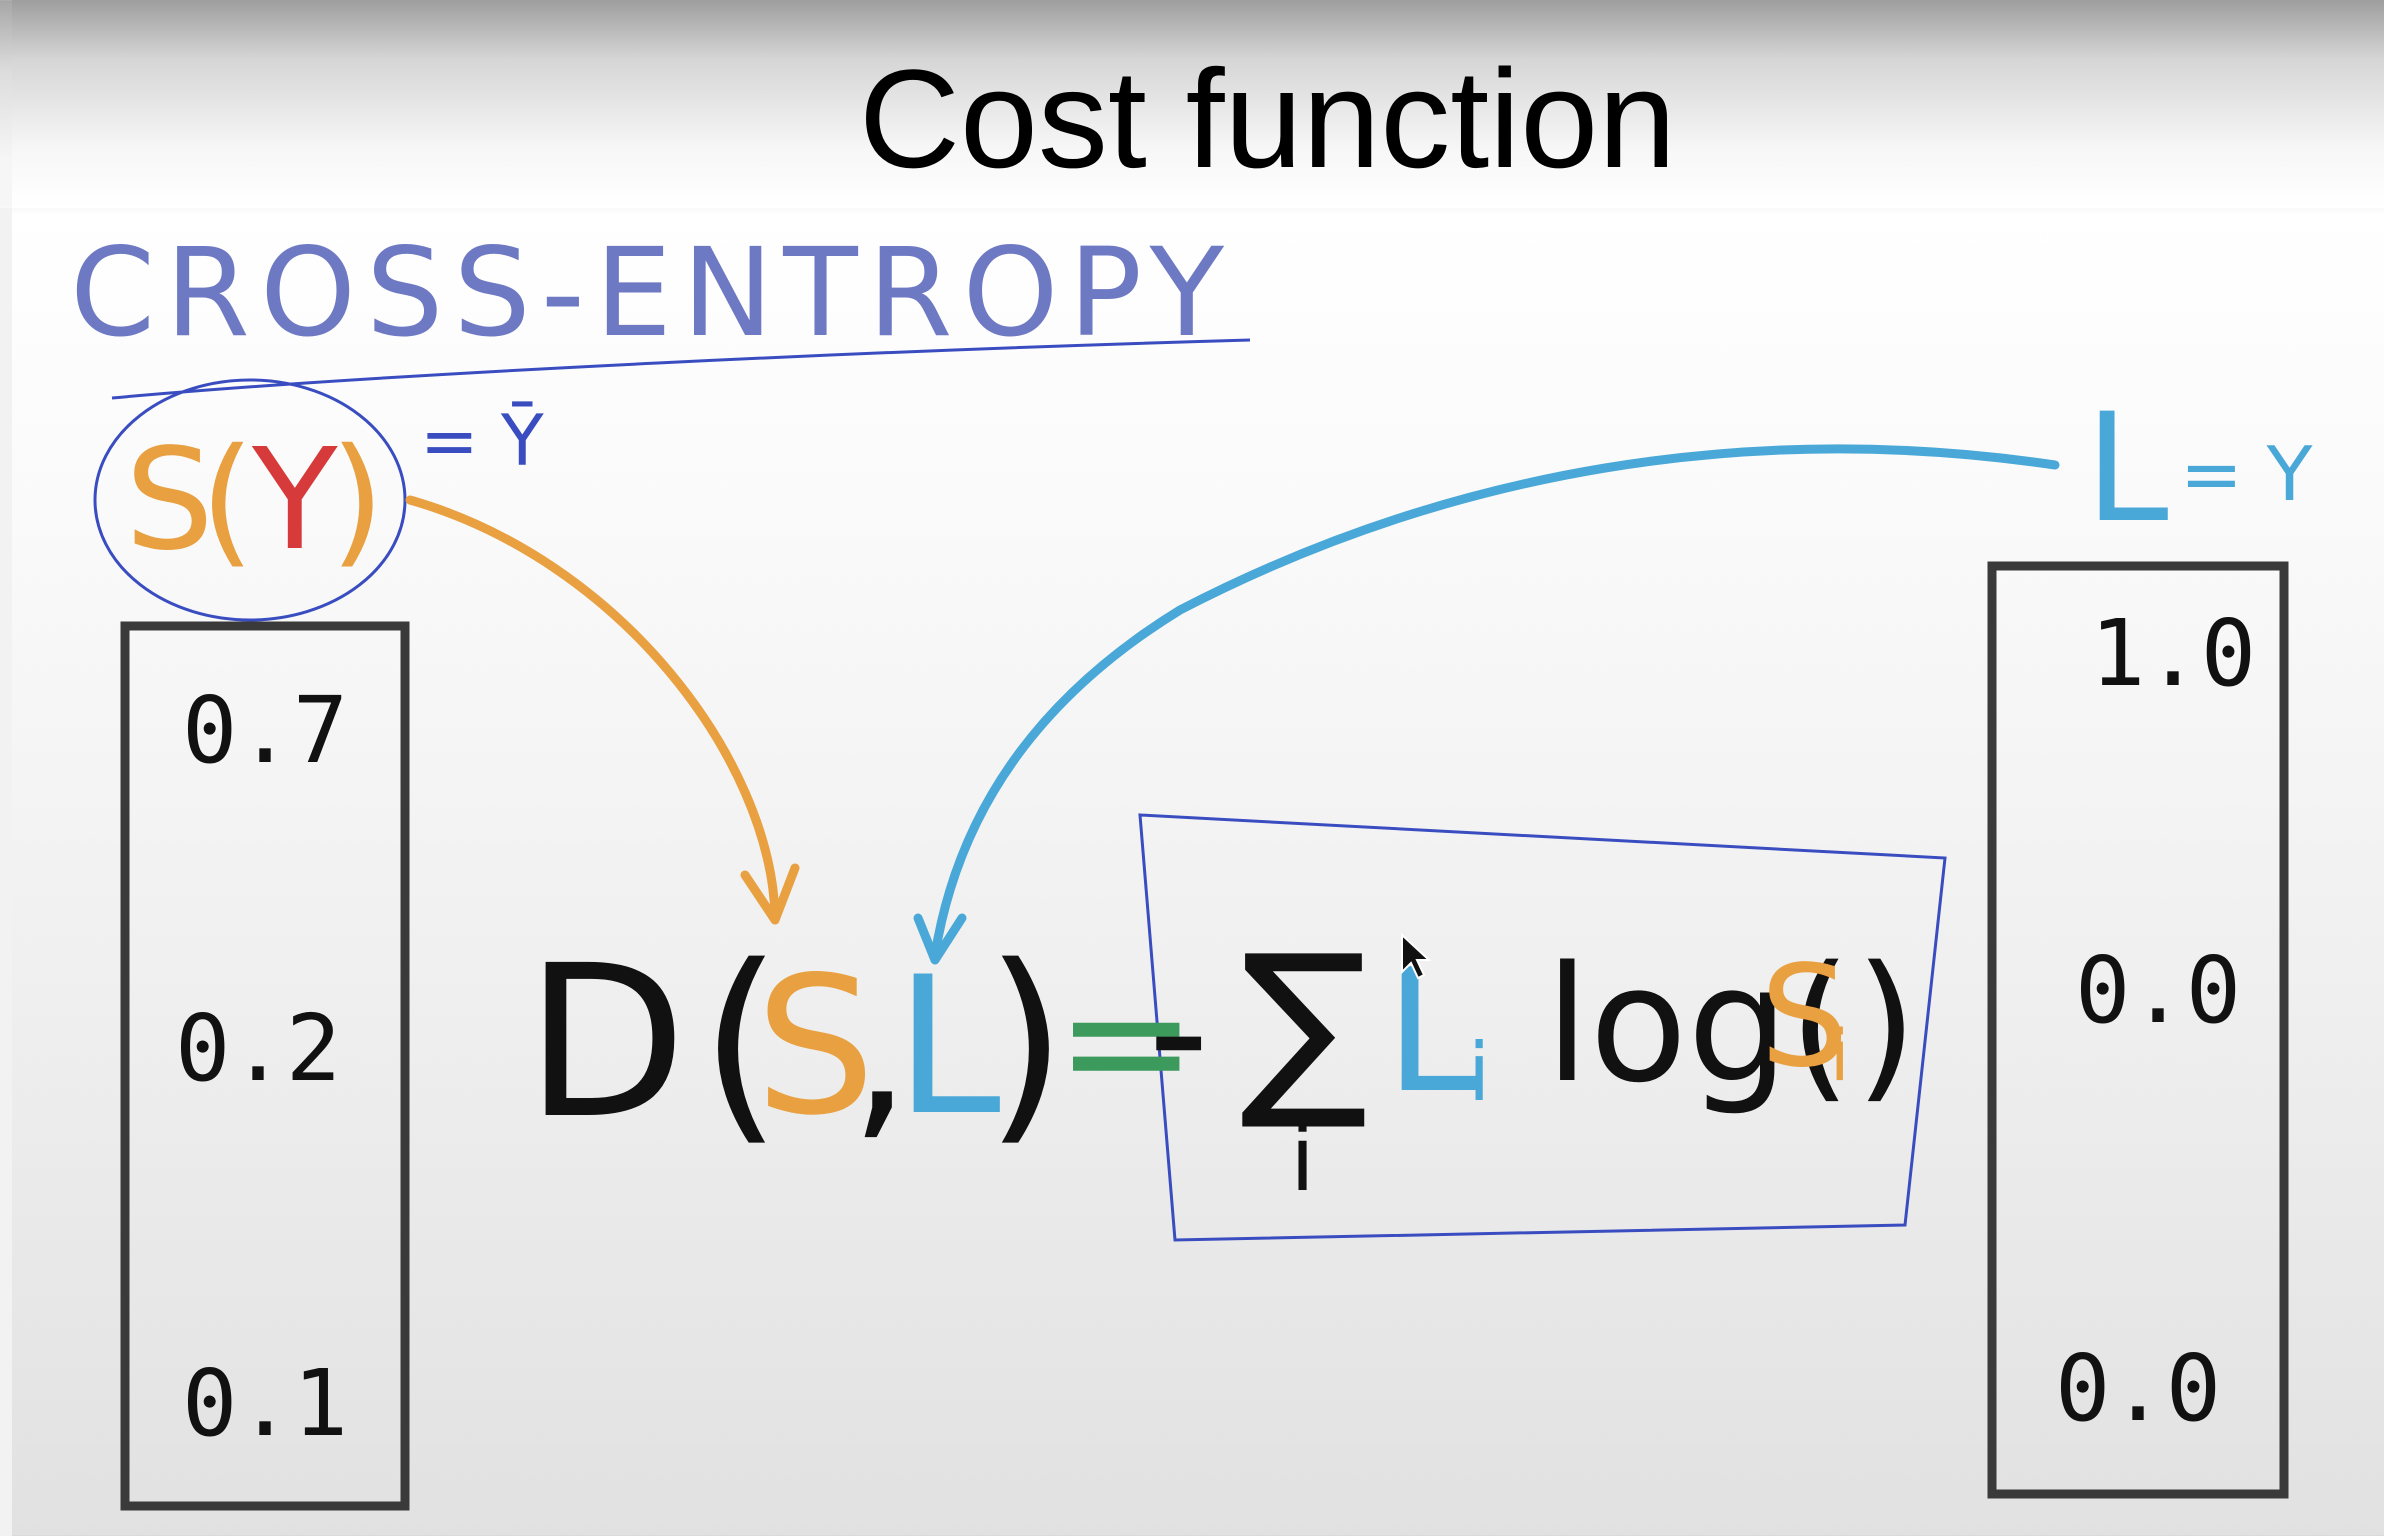  What do you see at coordinates (652, 293) in the screenshot?
I see `cross-entropy-heading: CROSS-ENTROPY` at bounding box center [652, 293].